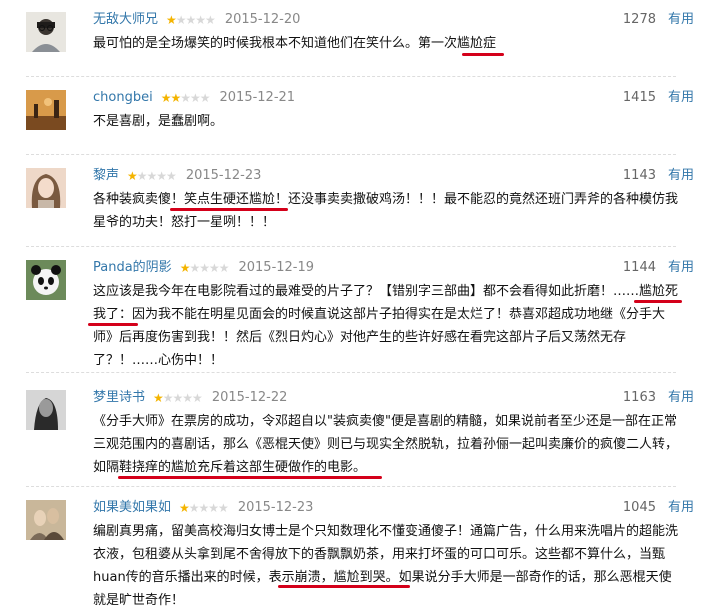 Image resolution: width=722 pixels, height=612 pixels. I want to click on vote-count: 1045, so click(639, 507).